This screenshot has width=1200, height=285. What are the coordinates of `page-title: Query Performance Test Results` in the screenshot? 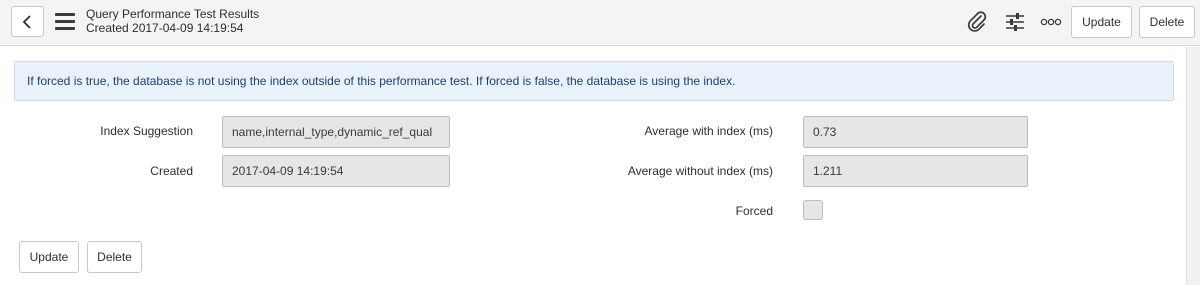 It's located at (173, 14).